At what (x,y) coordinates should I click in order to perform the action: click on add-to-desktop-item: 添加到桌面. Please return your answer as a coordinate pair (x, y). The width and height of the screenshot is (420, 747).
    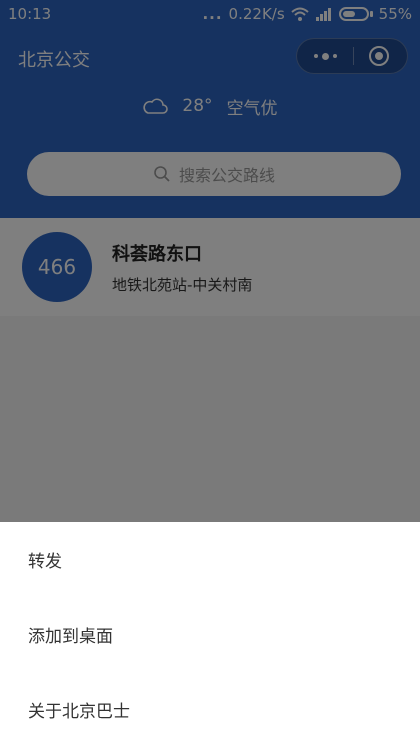
    Looking at the image, I should click on (210, 634).